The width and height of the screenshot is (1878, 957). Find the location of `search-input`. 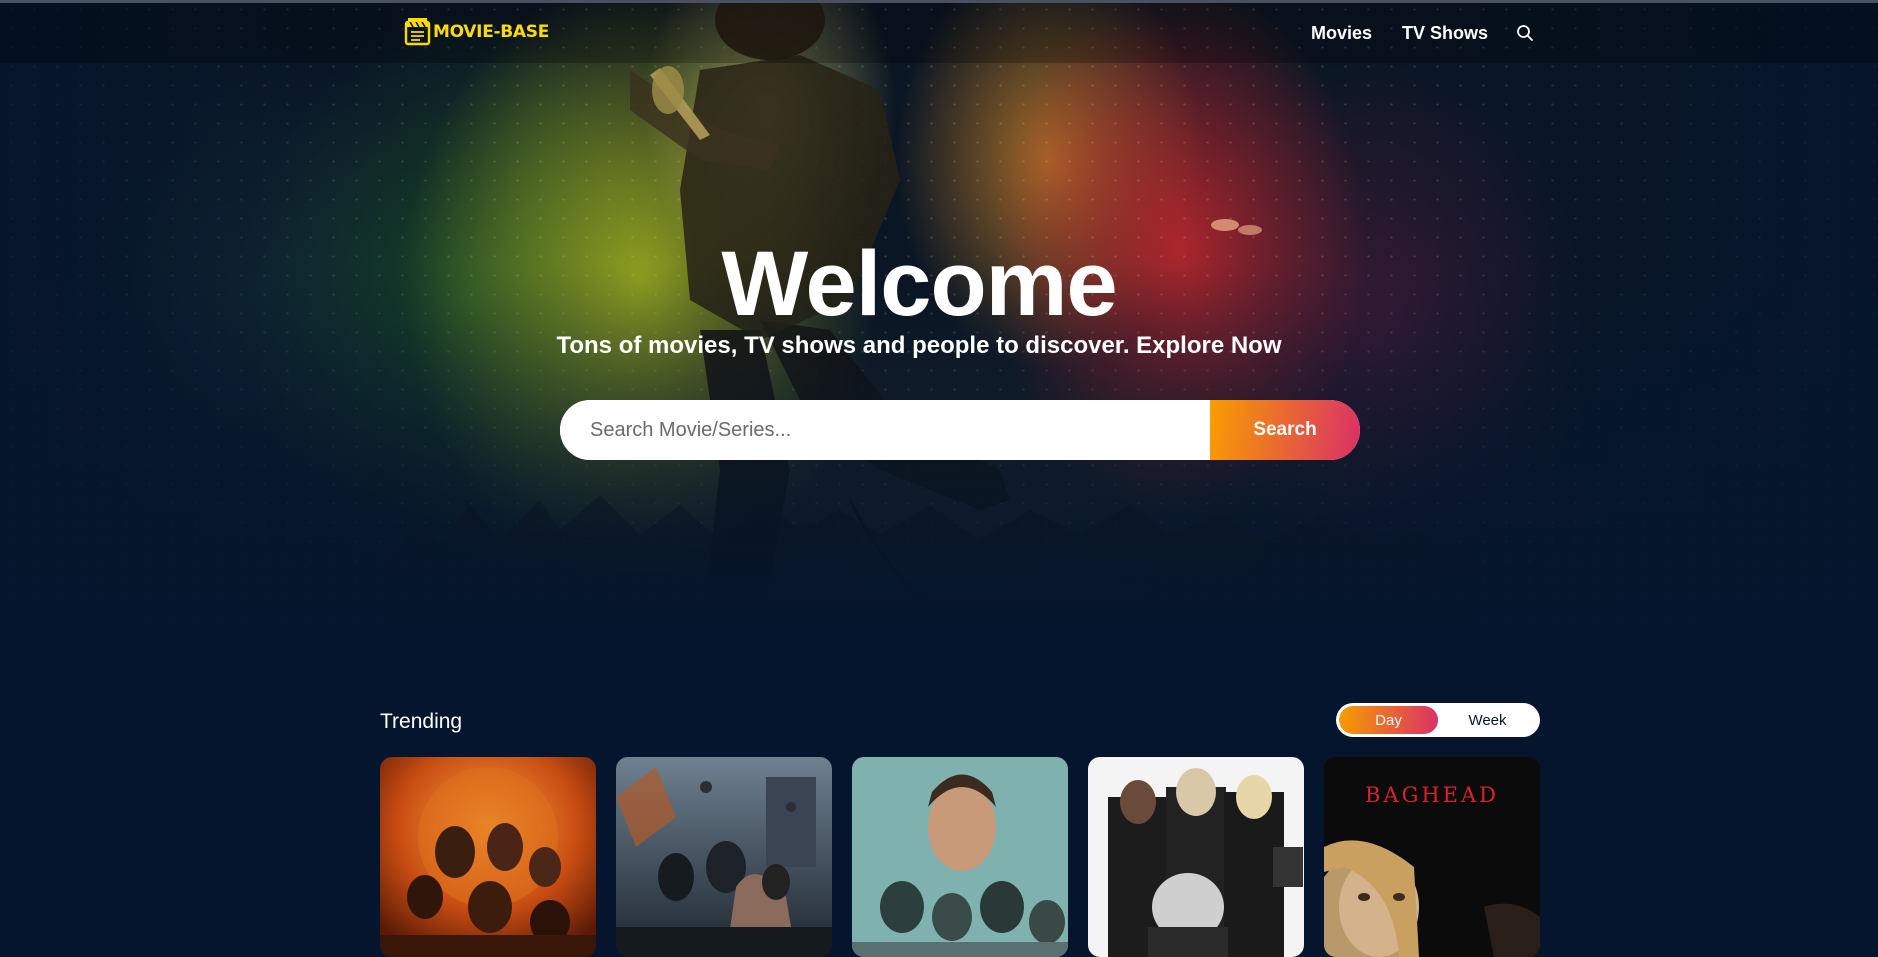

search-input is located at coordinates (885, 430).